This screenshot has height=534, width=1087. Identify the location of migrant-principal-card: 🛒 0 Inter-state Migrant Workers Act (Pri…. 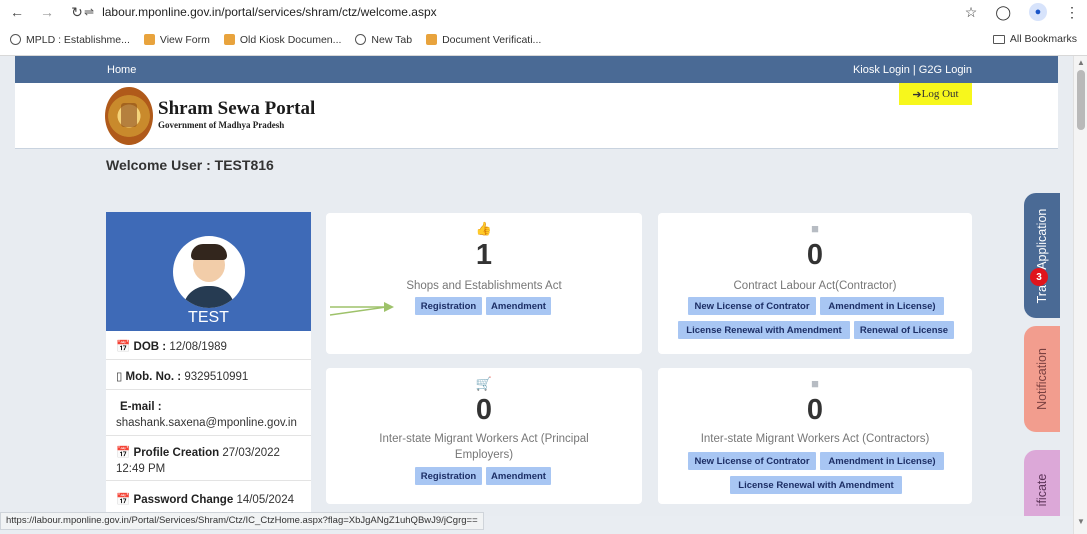
(484, 436).